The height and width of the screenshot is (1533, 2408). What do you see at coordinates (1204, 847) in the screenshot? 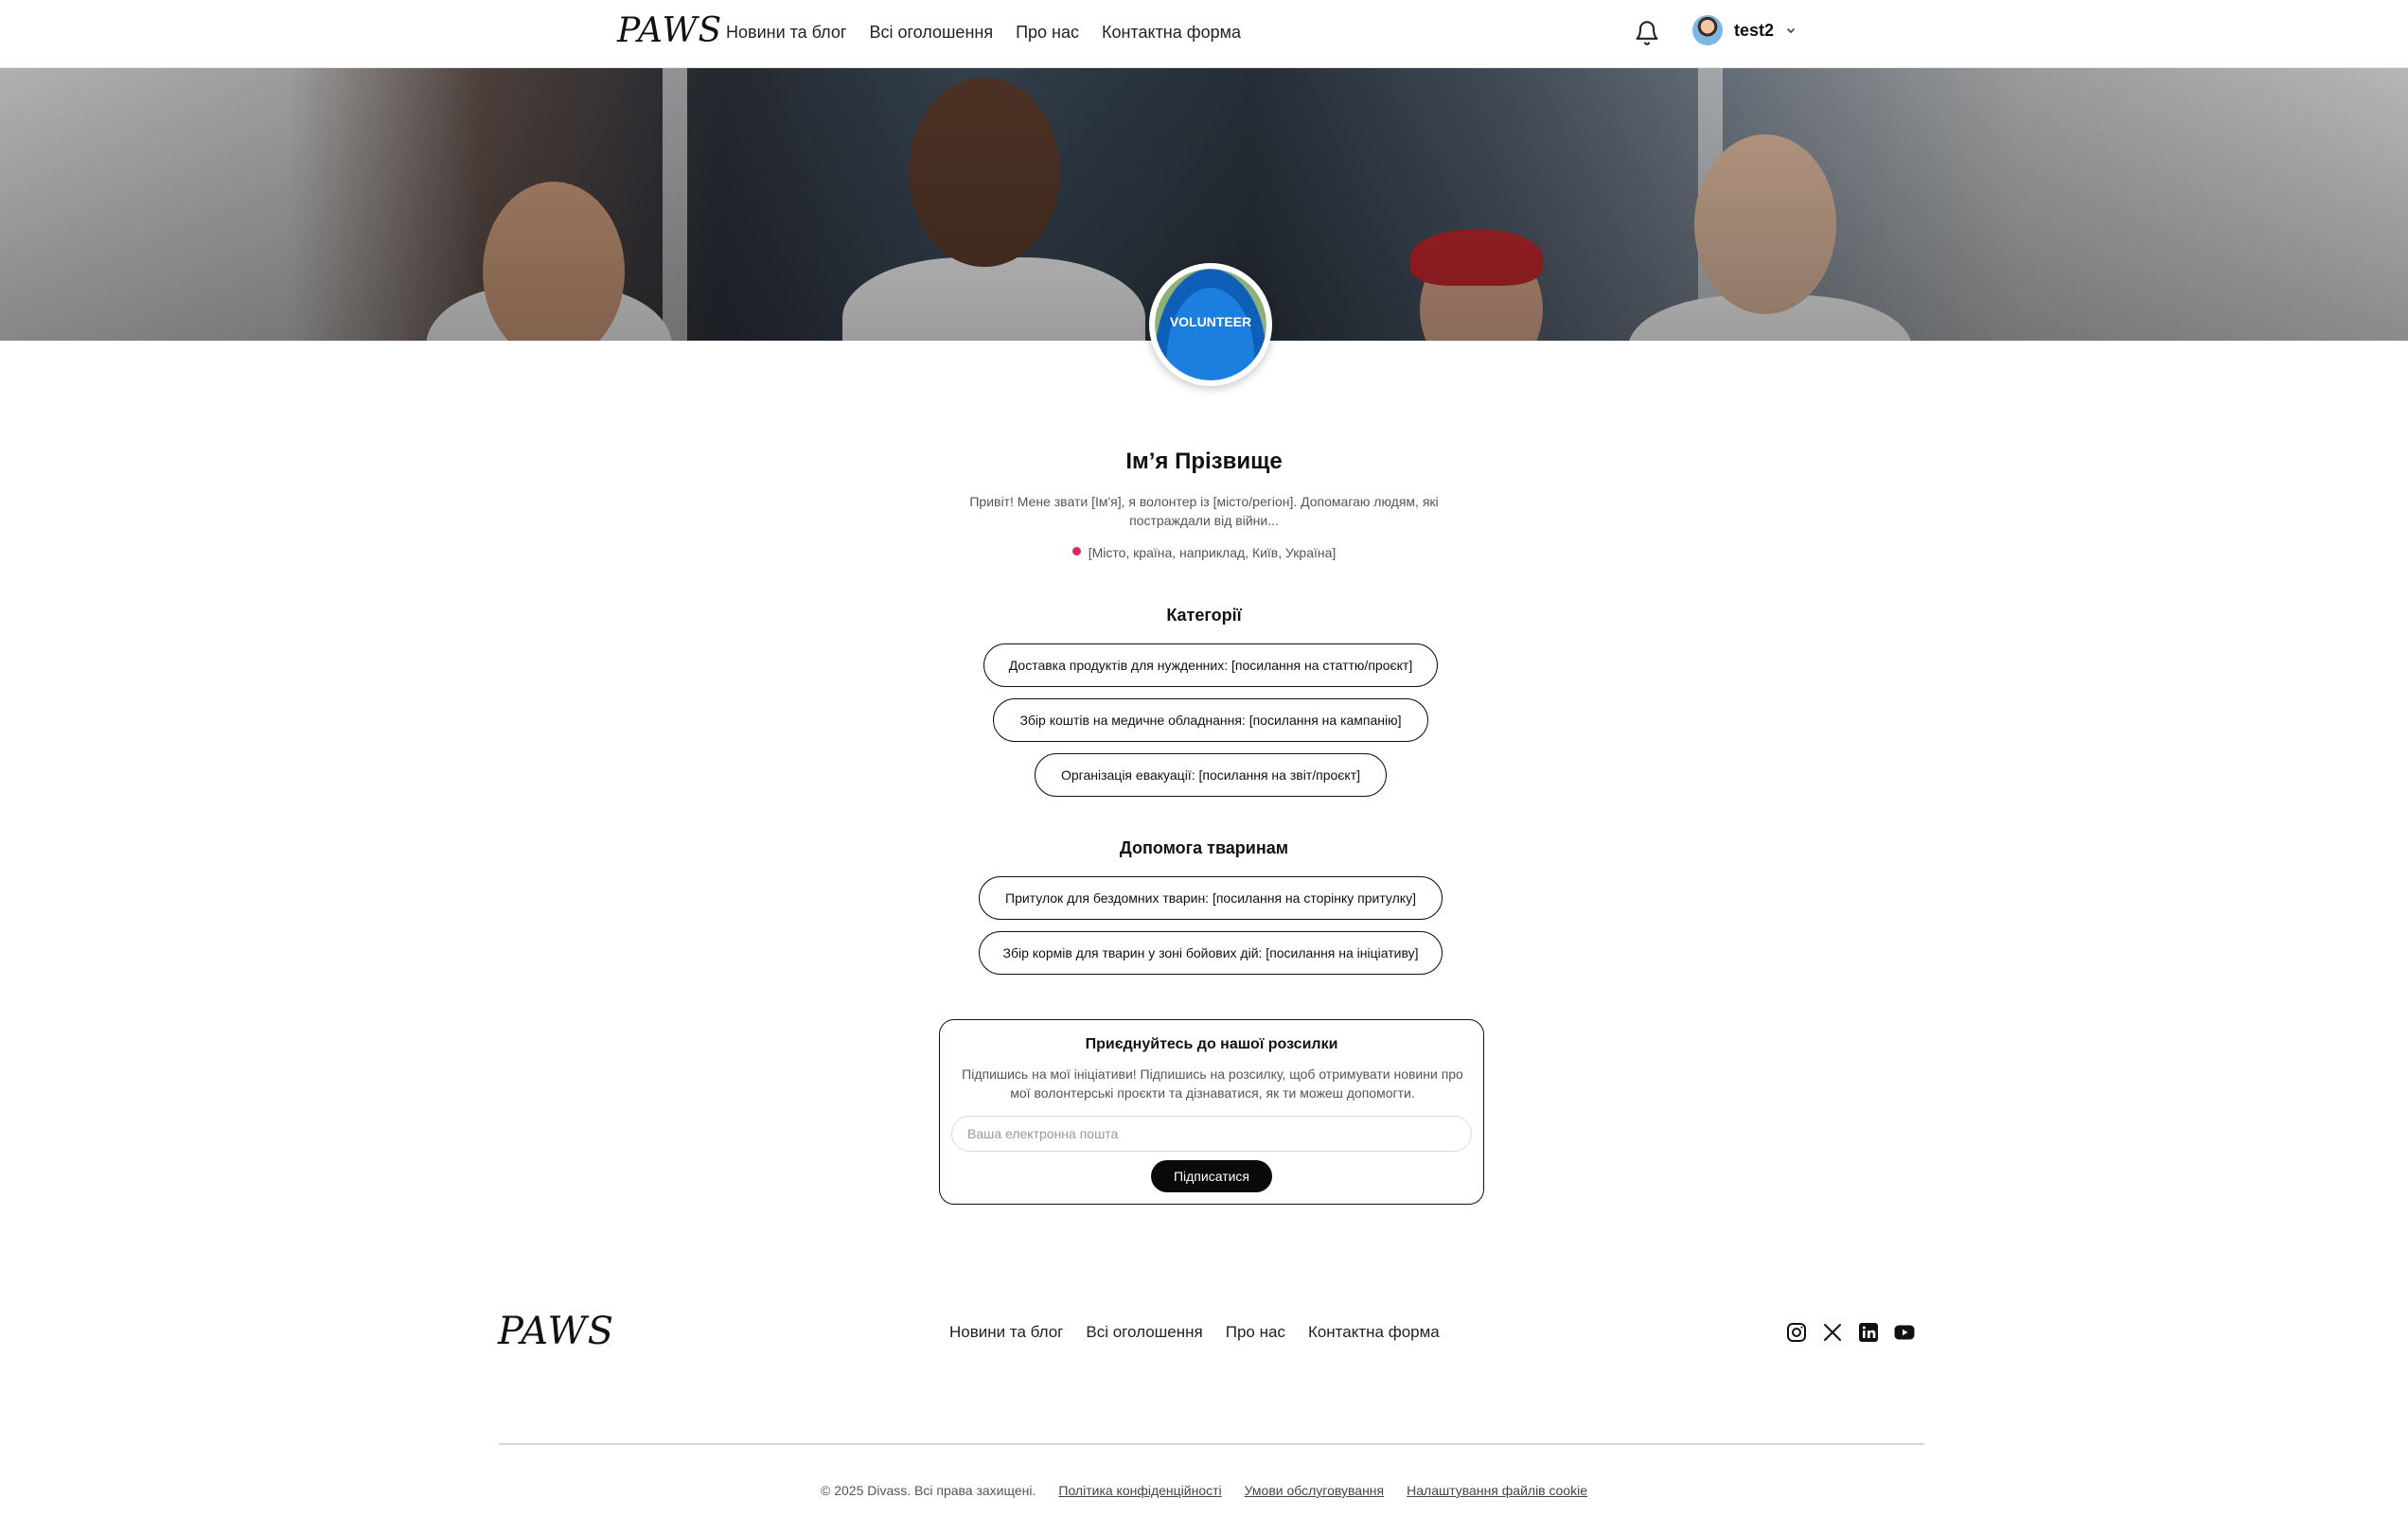
I see `animal-help-heading: Допомога тваринам` at bounding box center [1204, 847].